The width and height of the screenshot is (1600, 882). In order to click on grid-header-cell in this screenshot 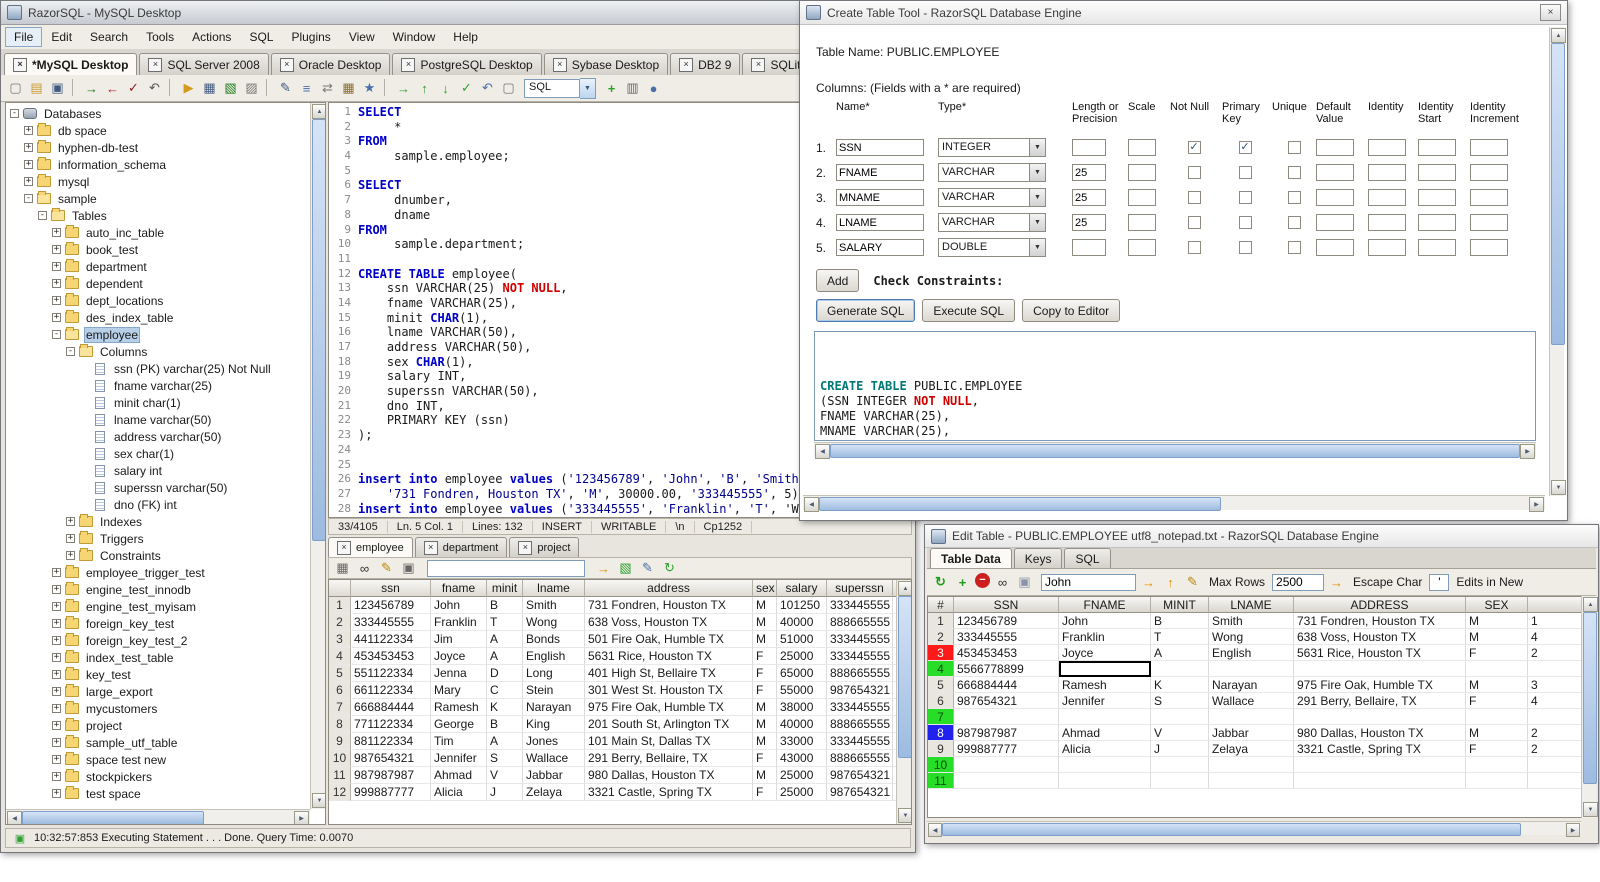, I will do `click(340, 588)`.